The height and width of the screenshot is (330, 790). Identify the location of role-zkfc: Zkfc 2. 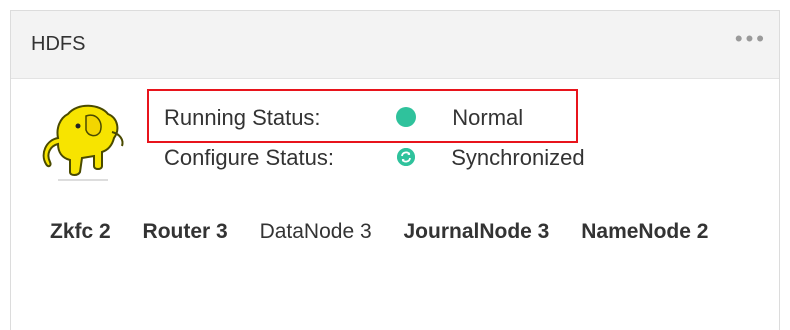
(80, 246).